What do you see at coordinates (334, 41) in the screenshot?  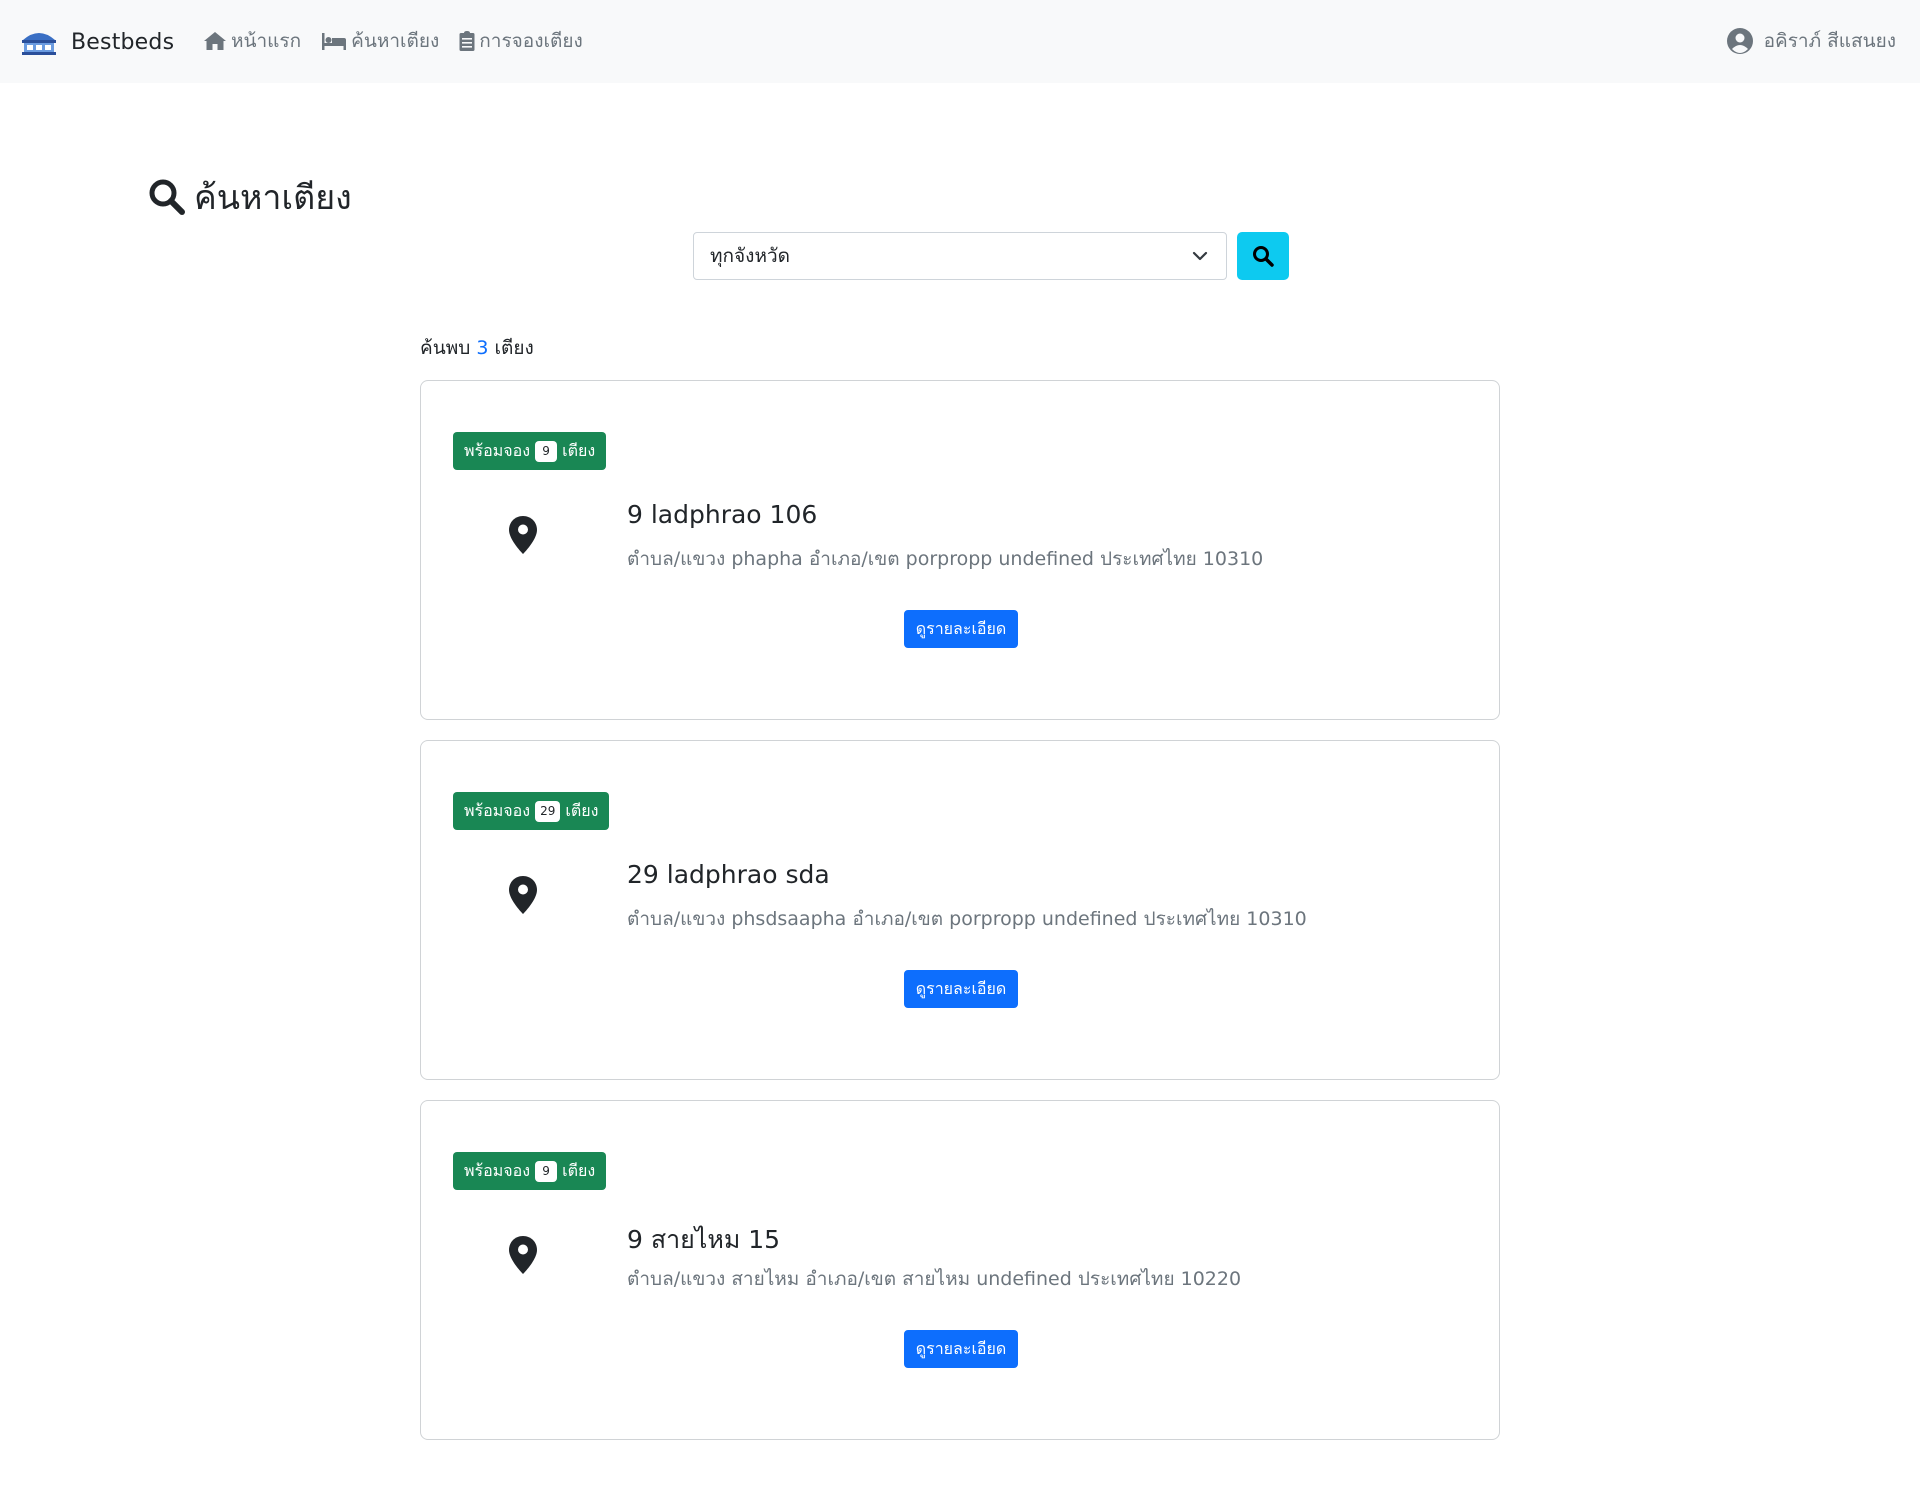 I see `bed-icon` at bounding box center [334, 41].